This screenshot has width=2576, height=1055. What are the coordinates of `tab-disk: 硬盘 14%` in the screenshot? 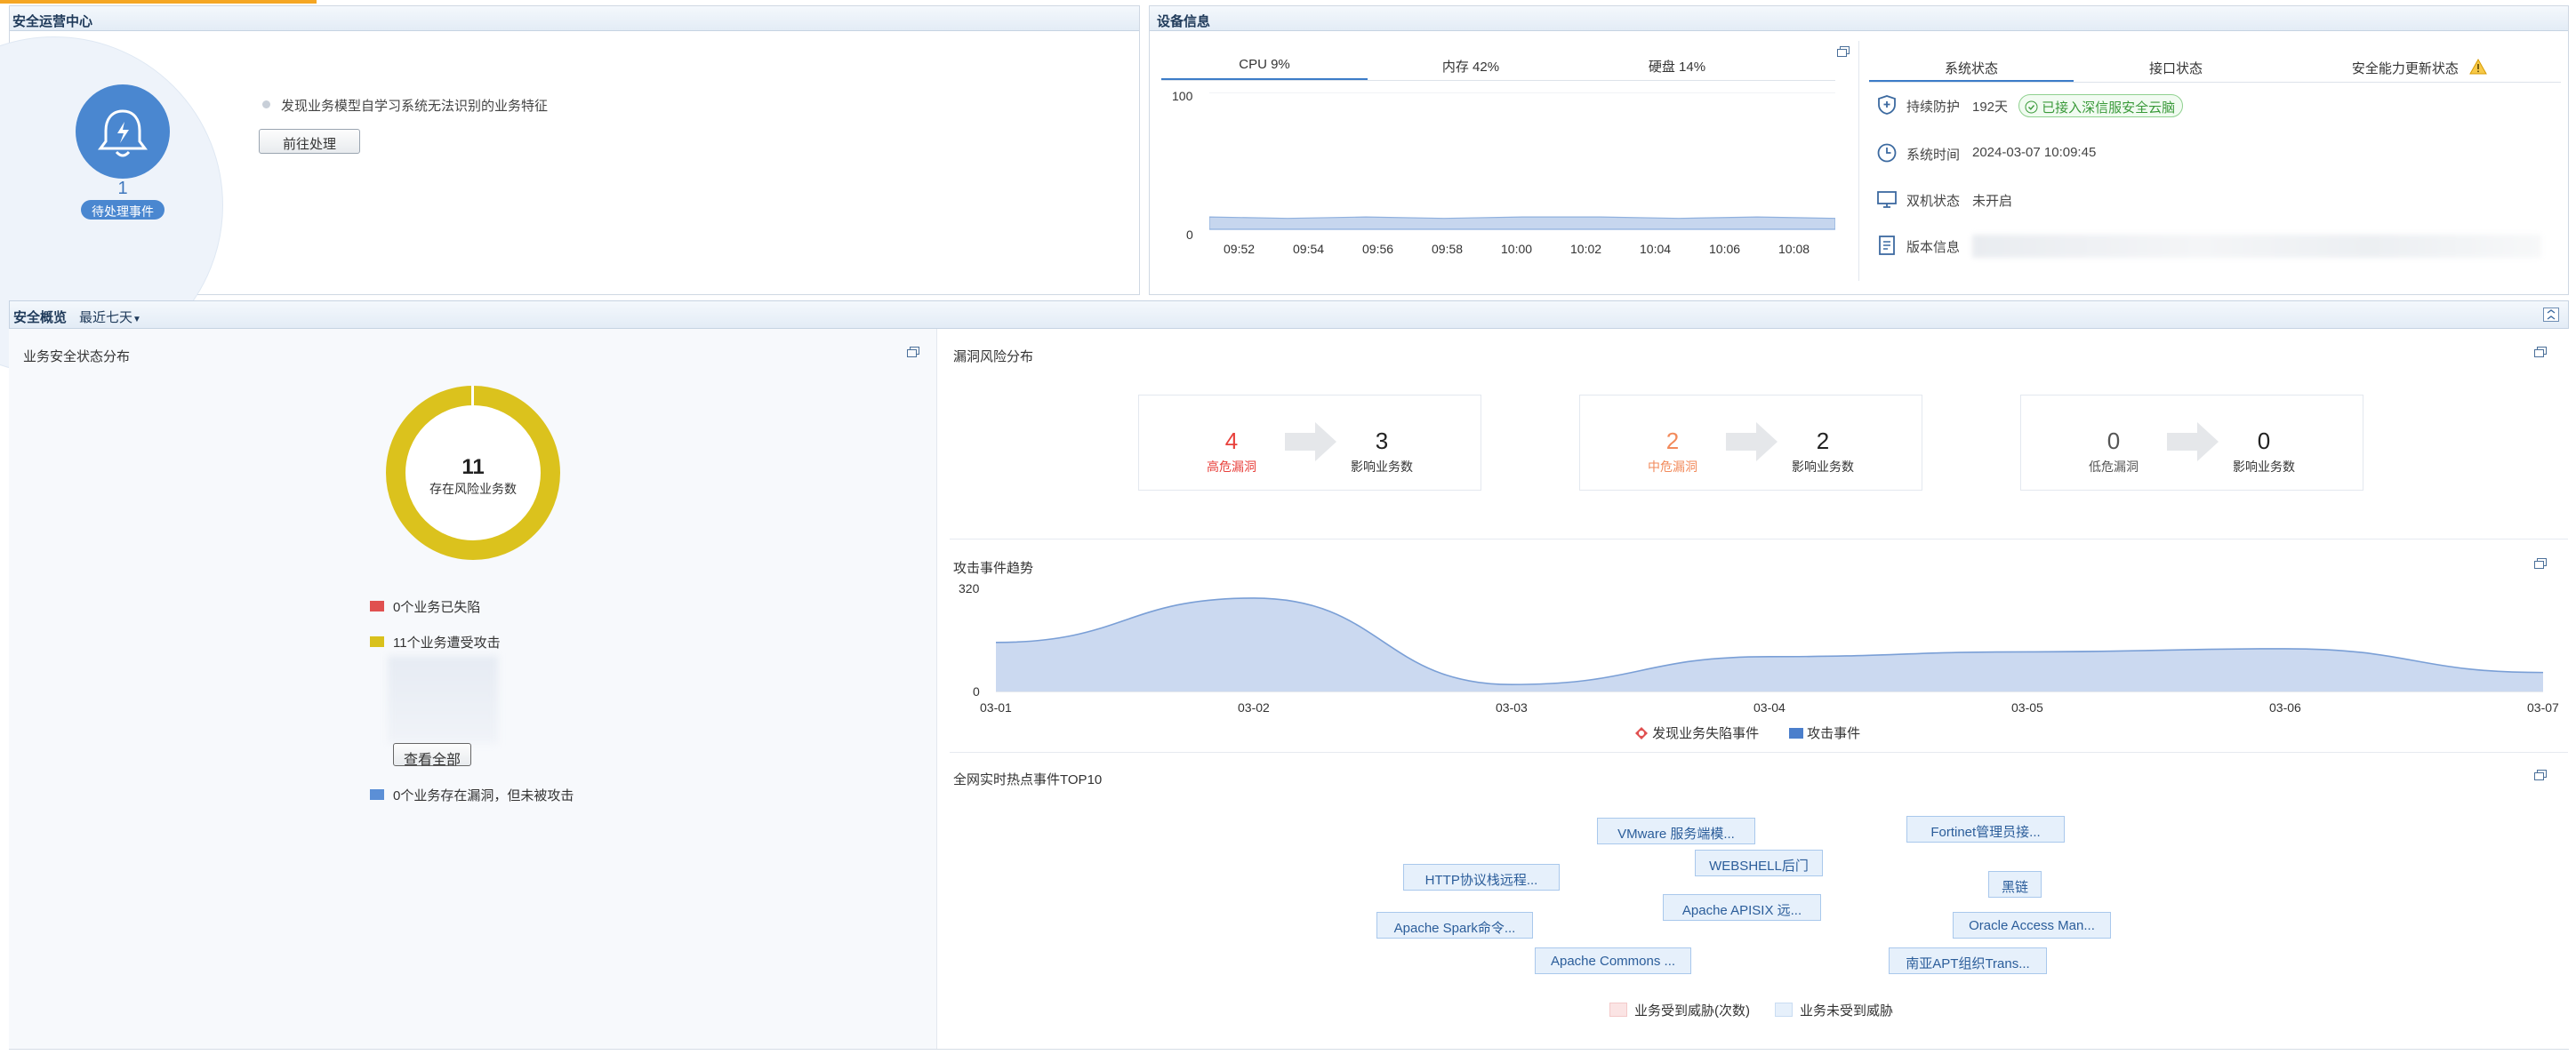 It's located at (1677, 65).